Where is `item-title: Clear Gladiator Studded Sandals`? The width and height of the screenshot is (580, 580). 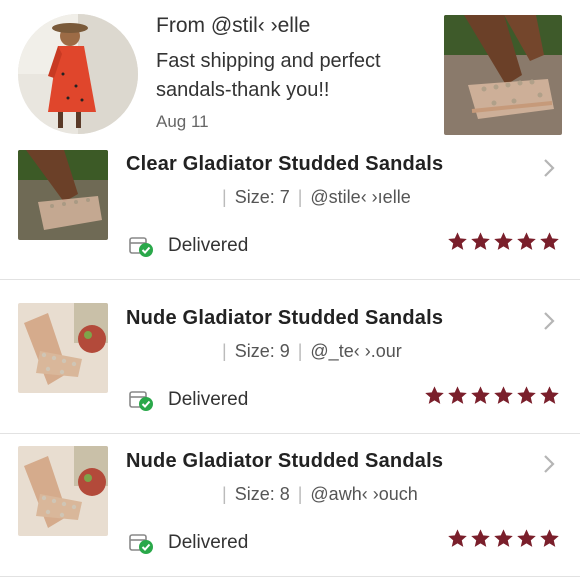
item-title: Clear Gladiator Studded Sandals is located at coordinates (284, 164).